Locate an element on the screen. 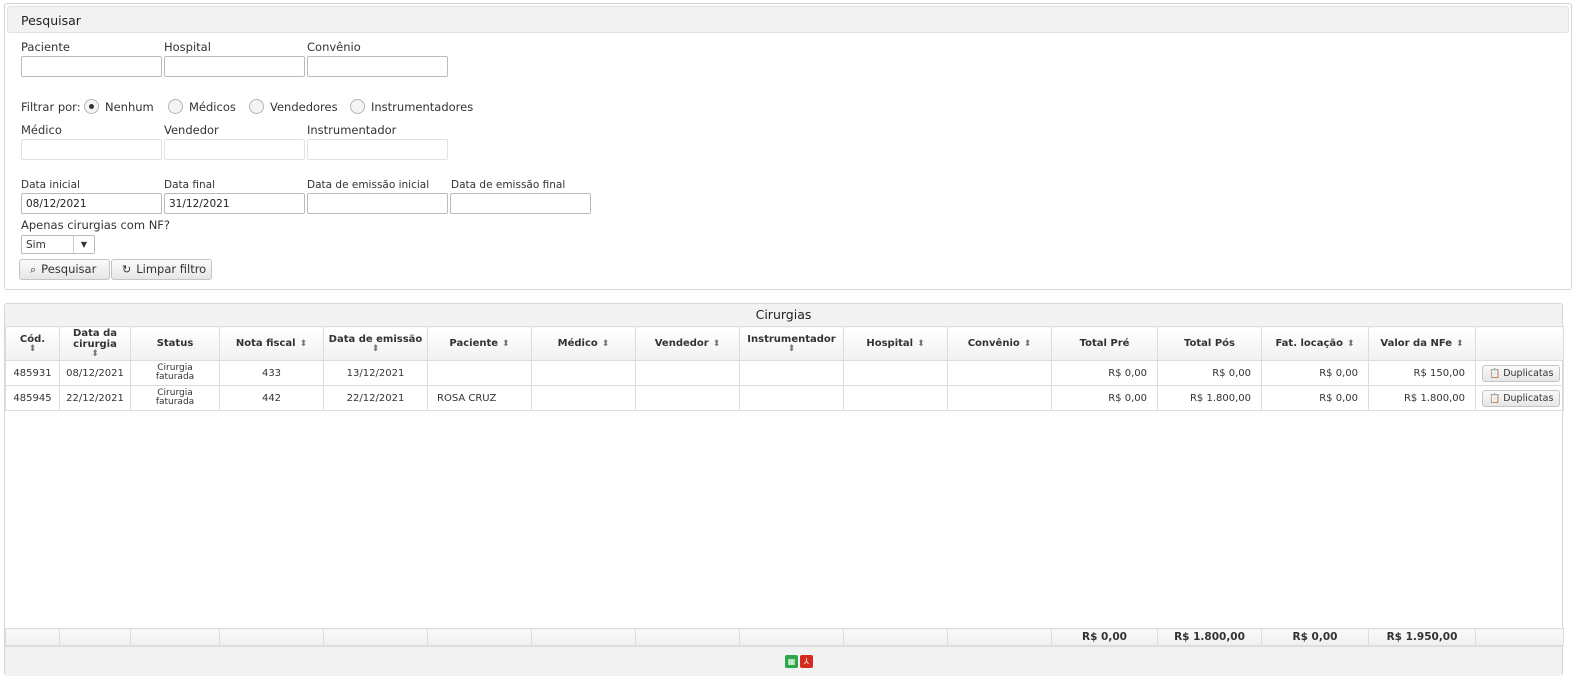 The height and width of the screenshot is (681, 1578). radio-medicos-label: Médicos is located at coordinates (212, 107).